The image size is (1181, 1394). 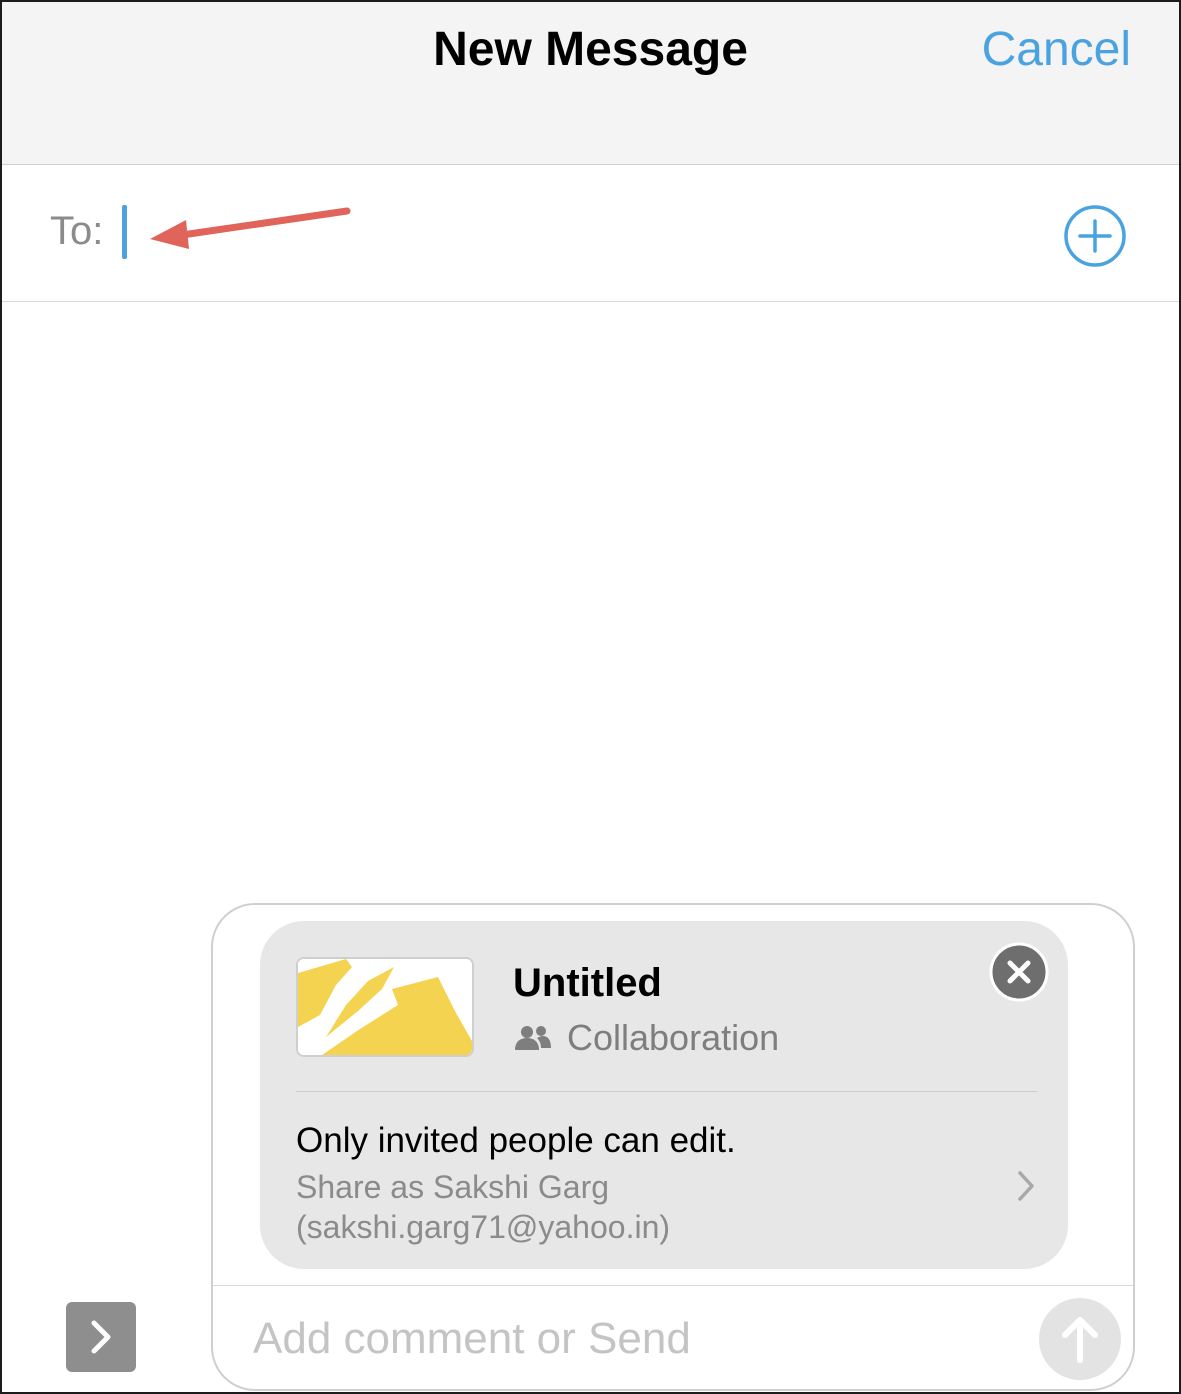 I want to click on comment-input, so click(x=633, y=1339).